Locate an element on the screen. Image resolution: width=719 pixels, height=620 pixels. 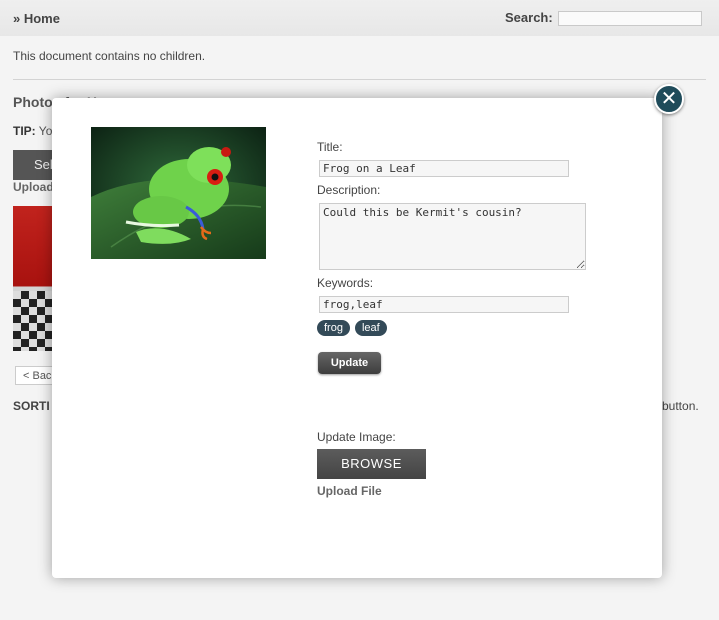
upload-link: Upload is located at coordinates (33, 187).